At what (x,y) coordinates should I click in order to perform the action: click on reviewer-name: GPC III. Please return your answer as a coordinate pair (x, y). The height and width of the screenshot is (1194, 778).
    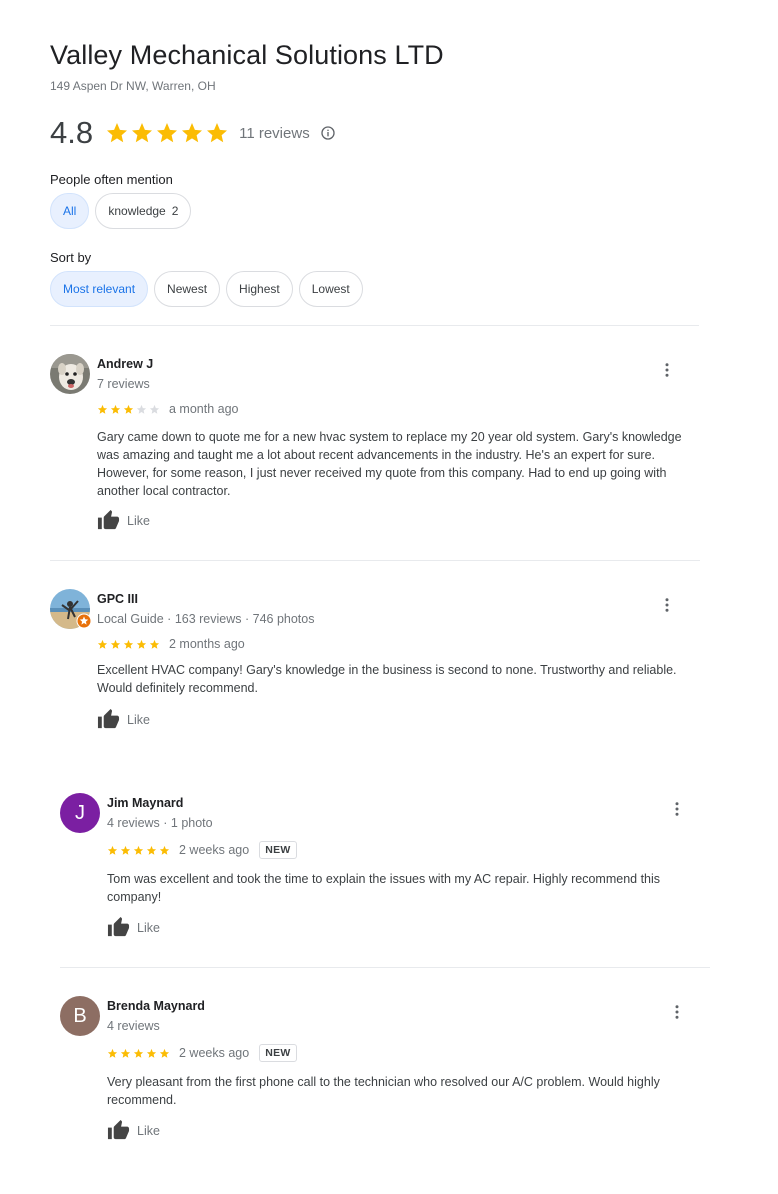
    Looking at the image, I should click on (117, 599).